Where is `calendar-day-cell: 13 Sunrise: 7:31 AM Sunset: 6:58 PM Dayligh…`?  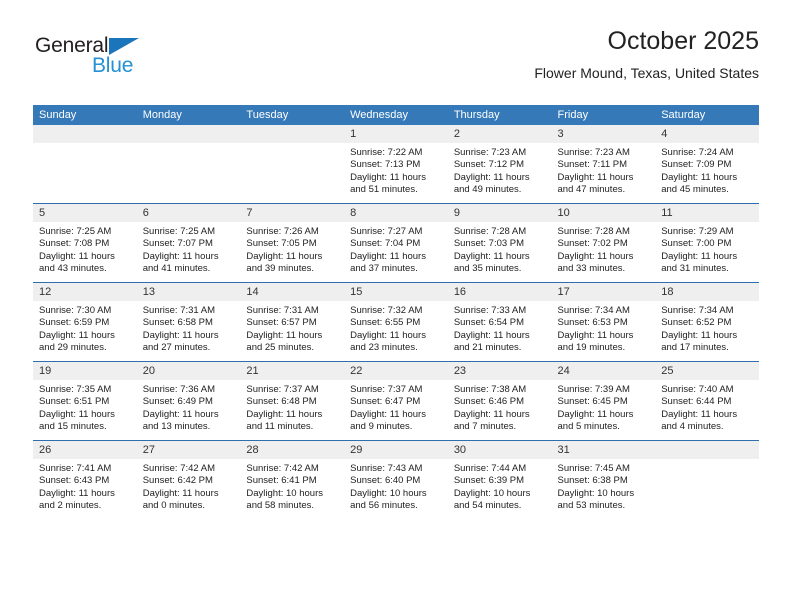 calendar-day-cell: 13 Sunrise: 7:31 AM Sunset: 6:58 PM Dayligh… is located at coordinates (188, 322).